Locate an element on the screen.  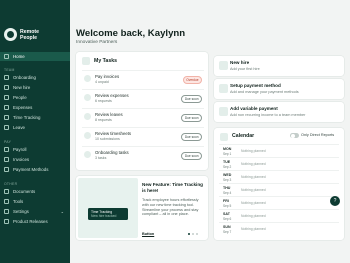
sidebar-item-label: Documents is located at coordinates (24, 191).